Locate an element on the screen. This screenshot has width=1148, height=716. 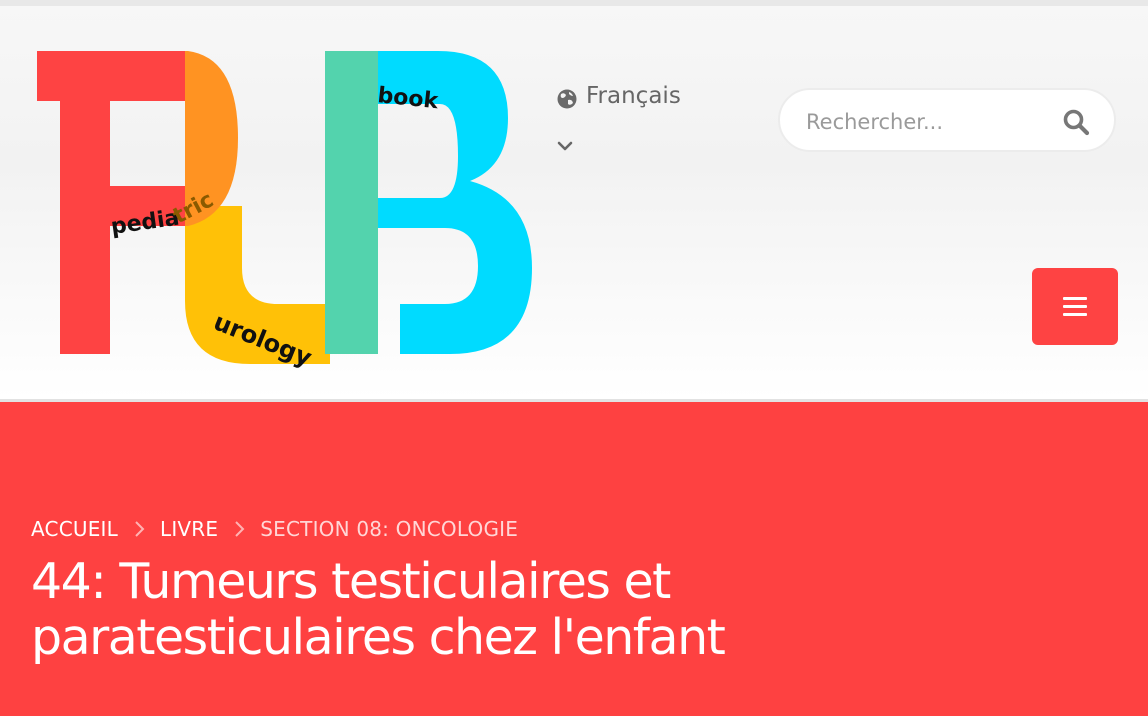
breadcrumb-current-section: SECTION 08: ONCOLOGIE is located at coordinates (389, 529).